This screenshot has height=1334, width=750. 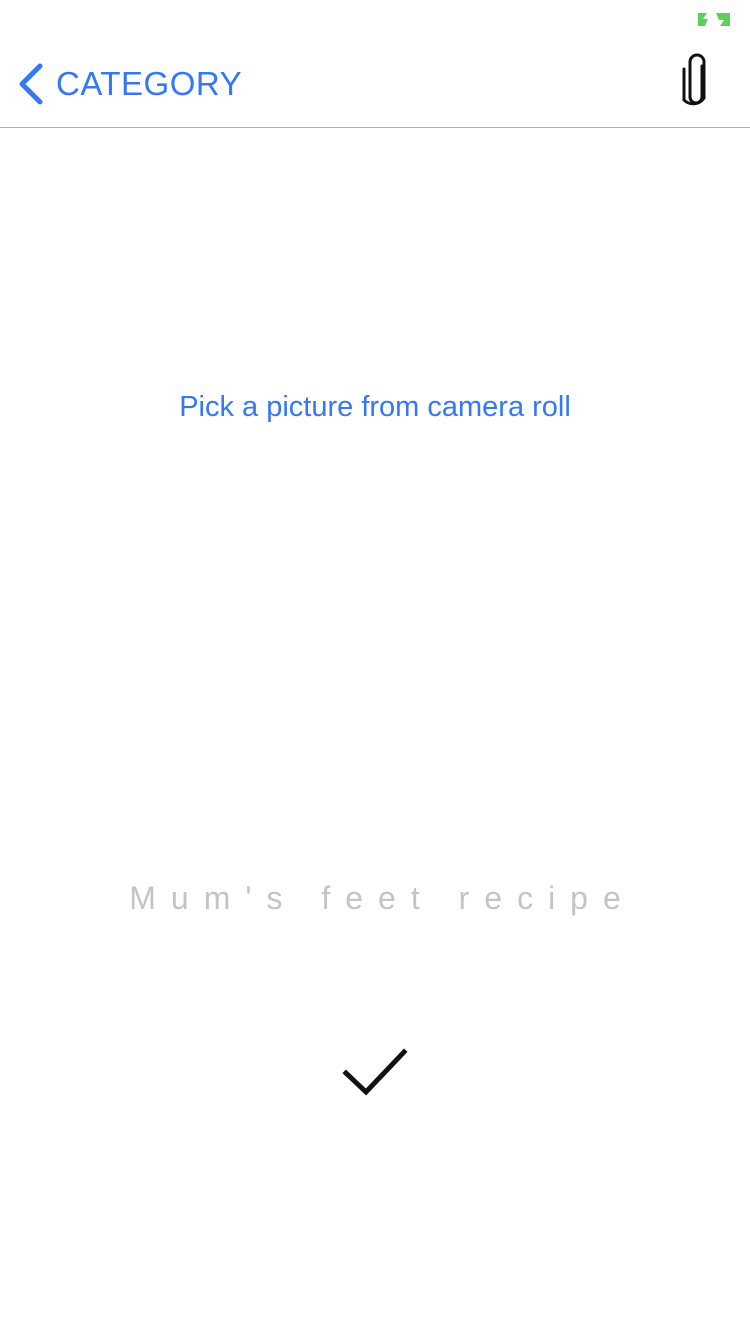 What do you see at coordinates (149, 83) in the screenshot?
I see `back-button-label: CATEGORY` at bounding box center [149, 83].